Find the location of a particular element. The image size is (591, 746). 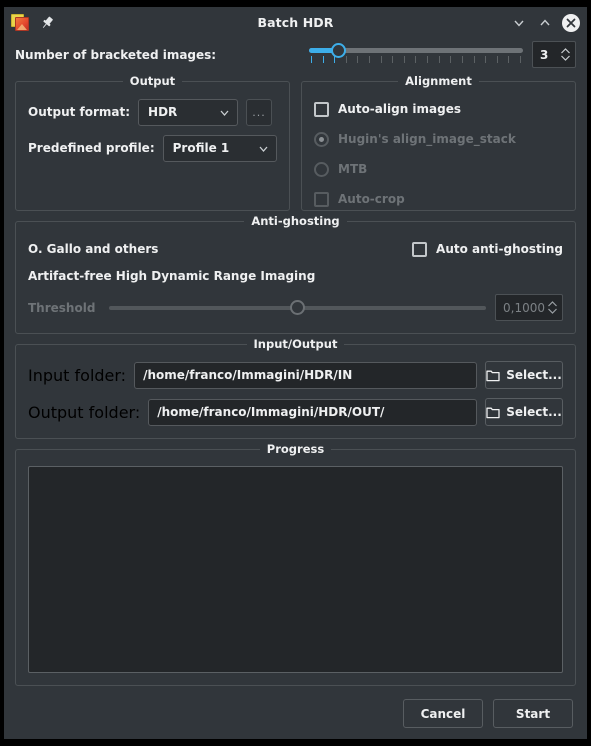

auto-align-images-label: Auto-align images is located at coordinates (400, 109).